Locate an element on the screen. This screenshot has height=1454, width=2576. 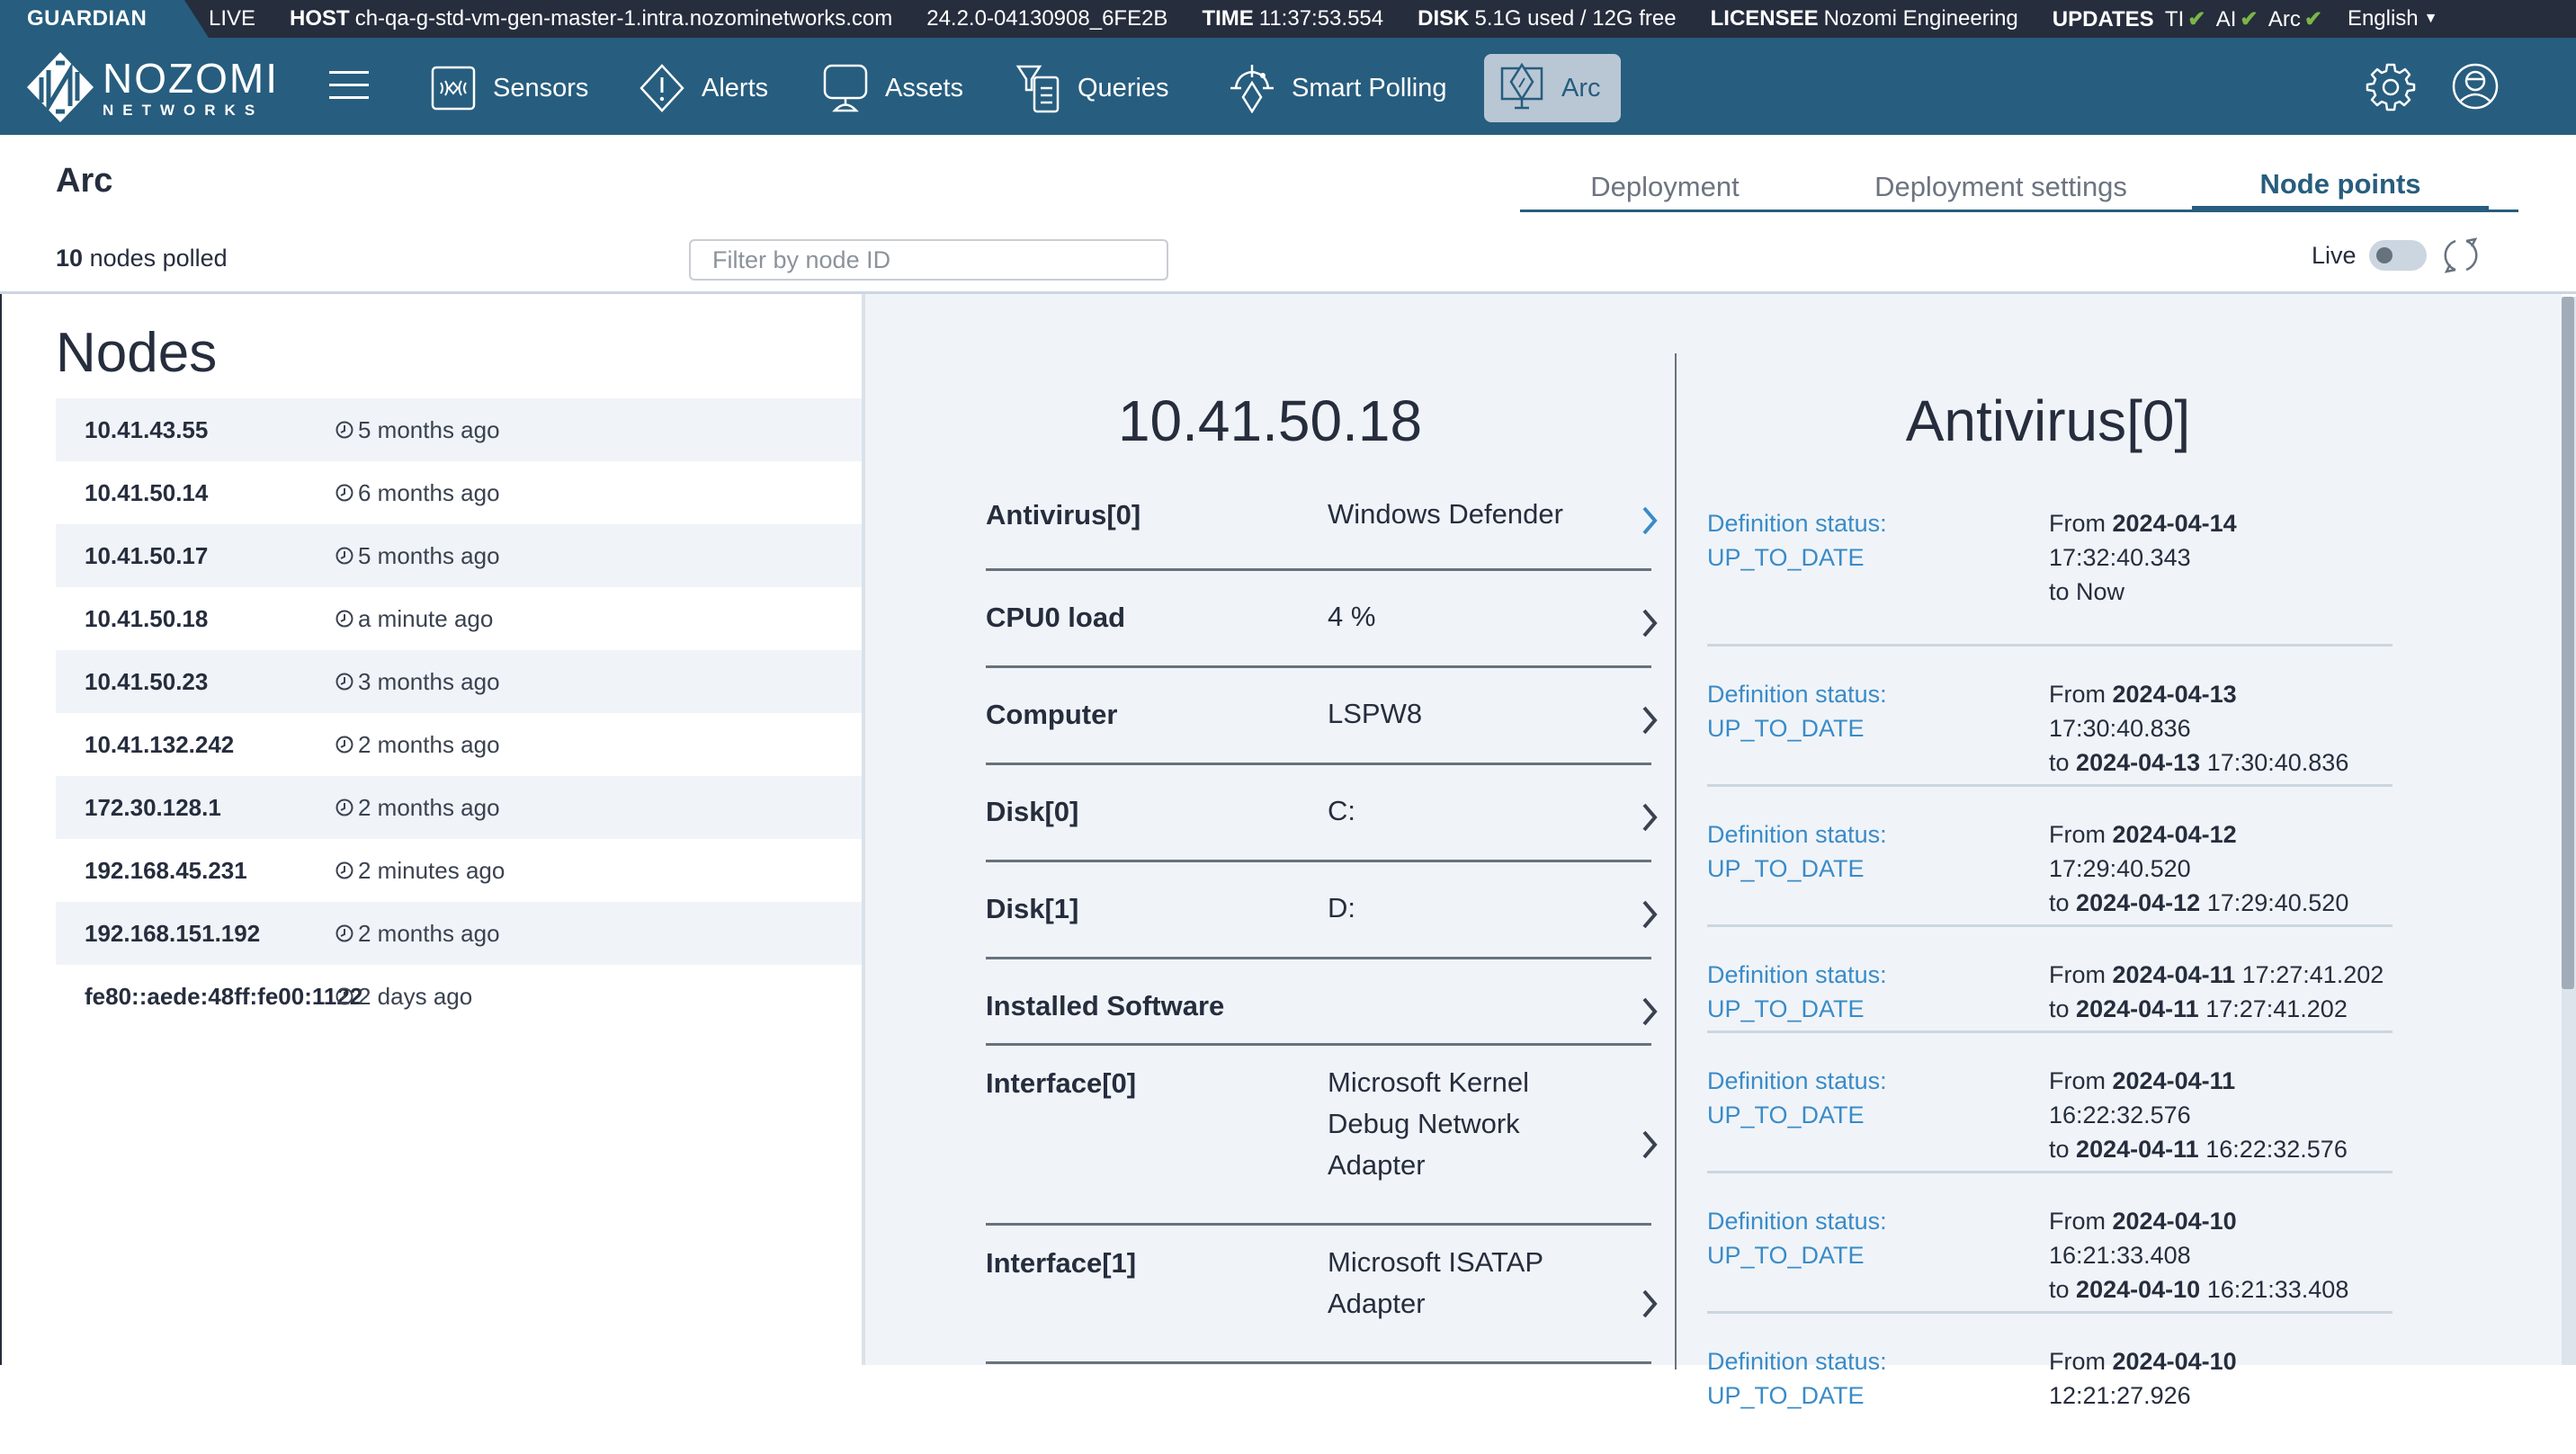
node-list-item: 10.41.132.242 2 months ago is located at coordinates (459, 744).